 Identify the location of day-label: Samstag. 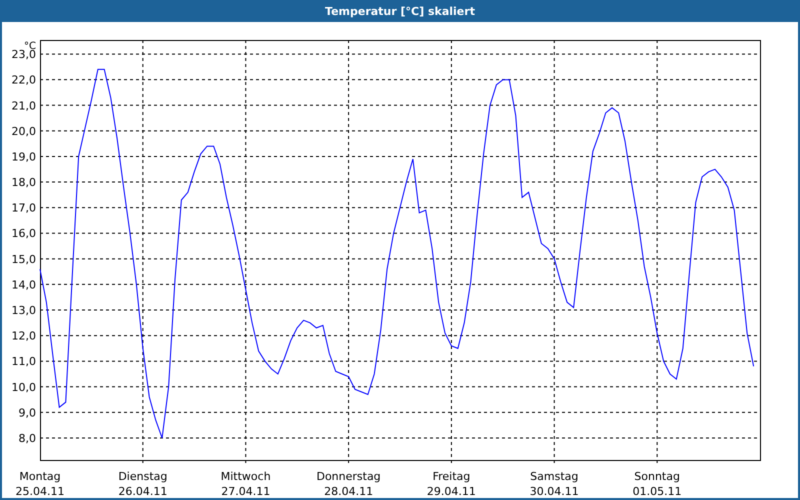
(554, 476).